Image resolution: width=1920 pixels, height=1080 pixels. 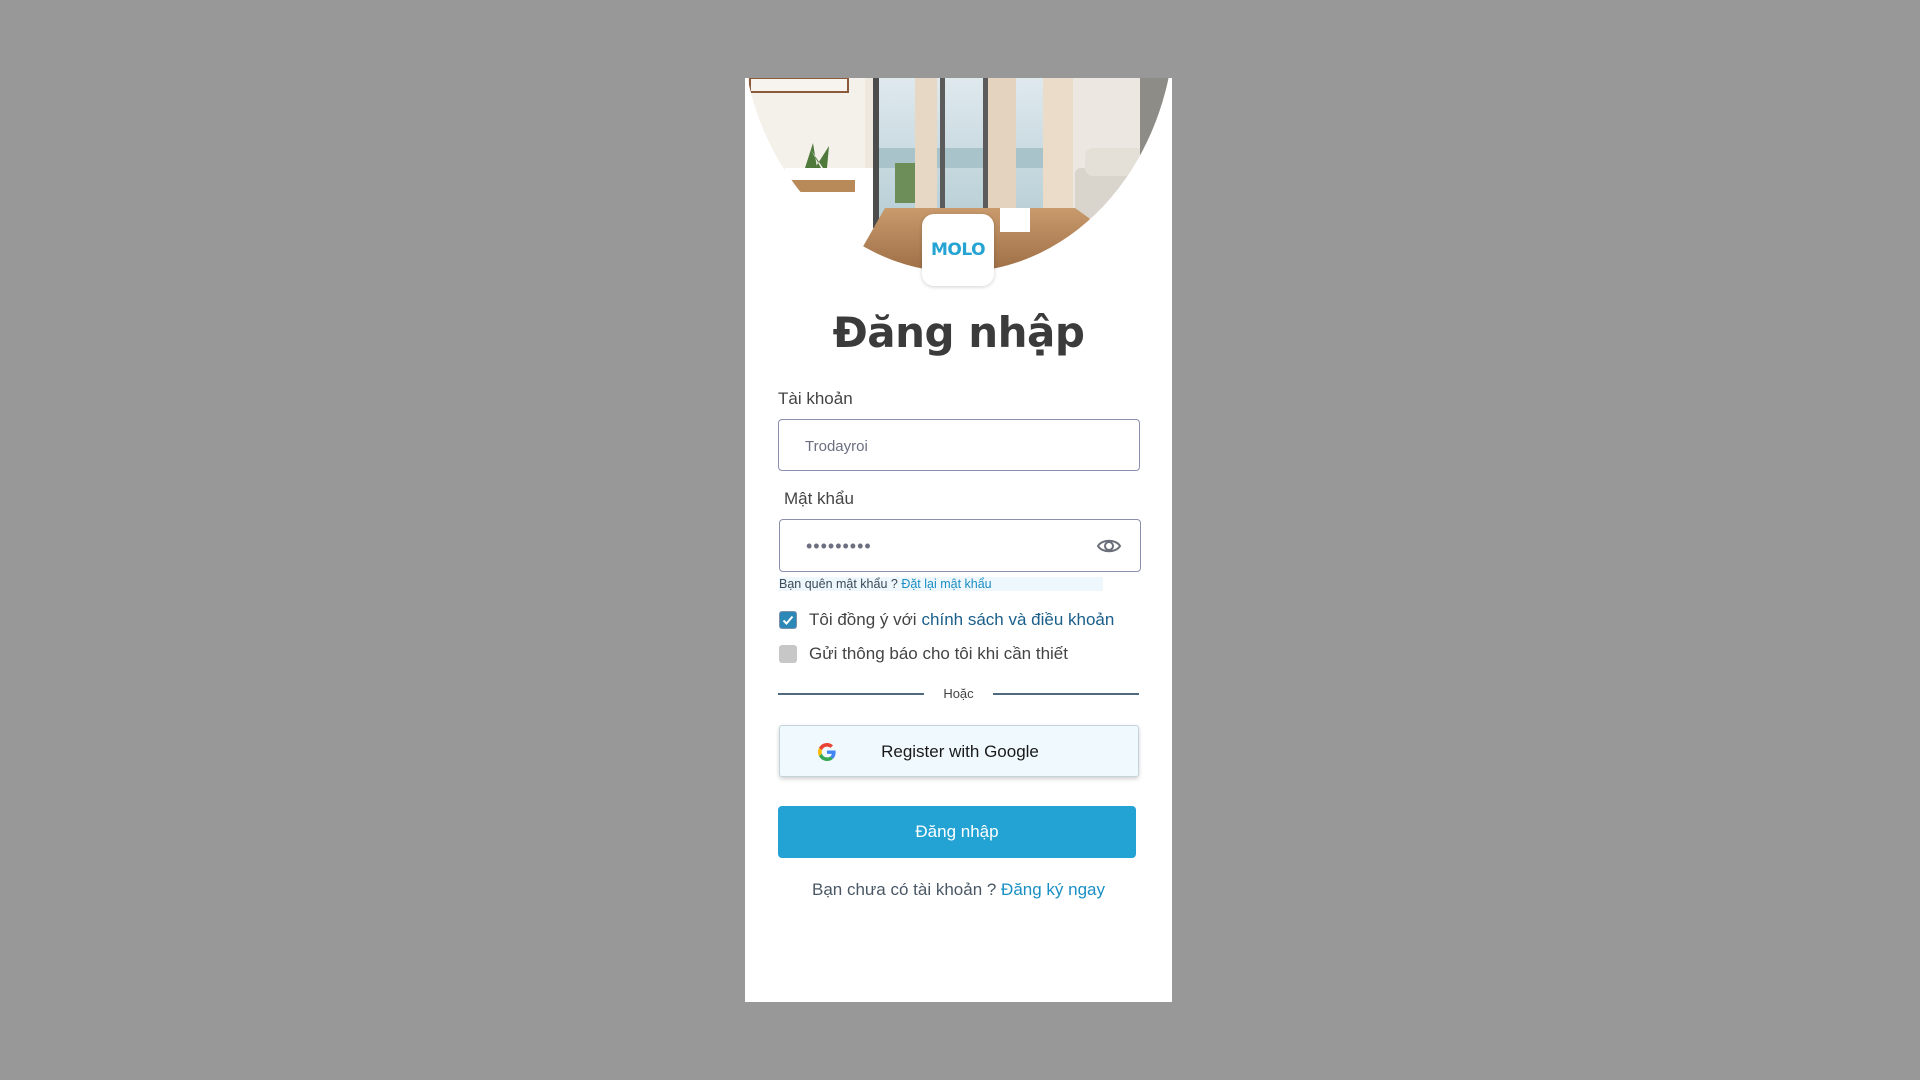 I want to click on google-button-label: Register with Google, so click(x=960, y=751).